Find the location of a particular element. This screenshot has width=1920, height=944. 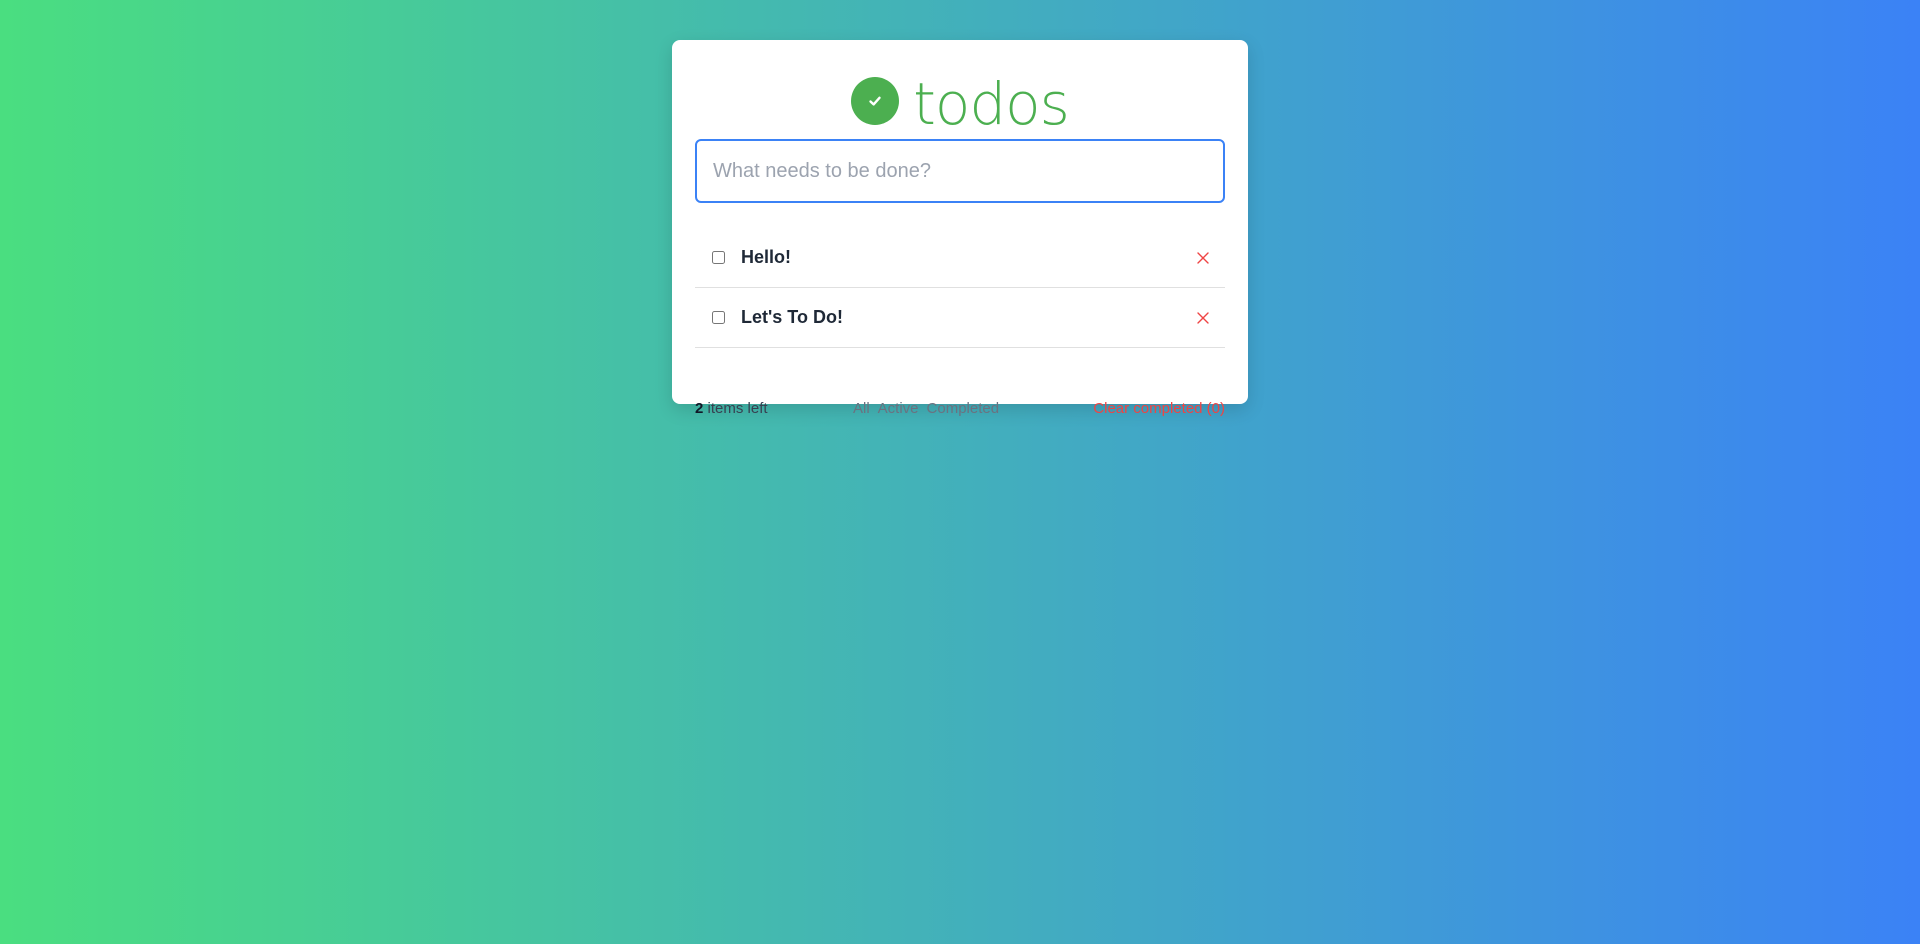

todo-list: Hello! Let's To Do! is located at coordinates (960, 288).